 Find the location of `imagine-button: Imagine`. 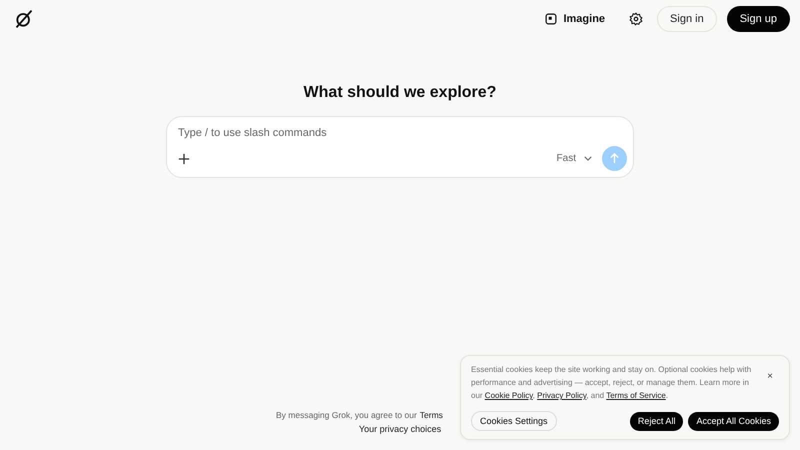

imagine-button: Imagine is located at coordinates (575, 19).